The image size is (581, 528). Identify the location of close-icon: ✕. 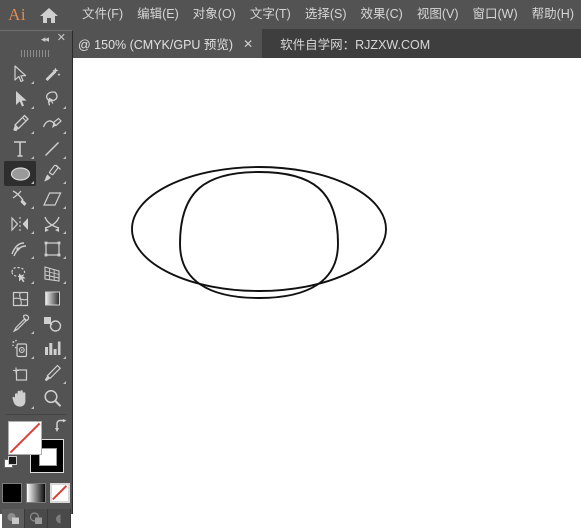
(248, 44).